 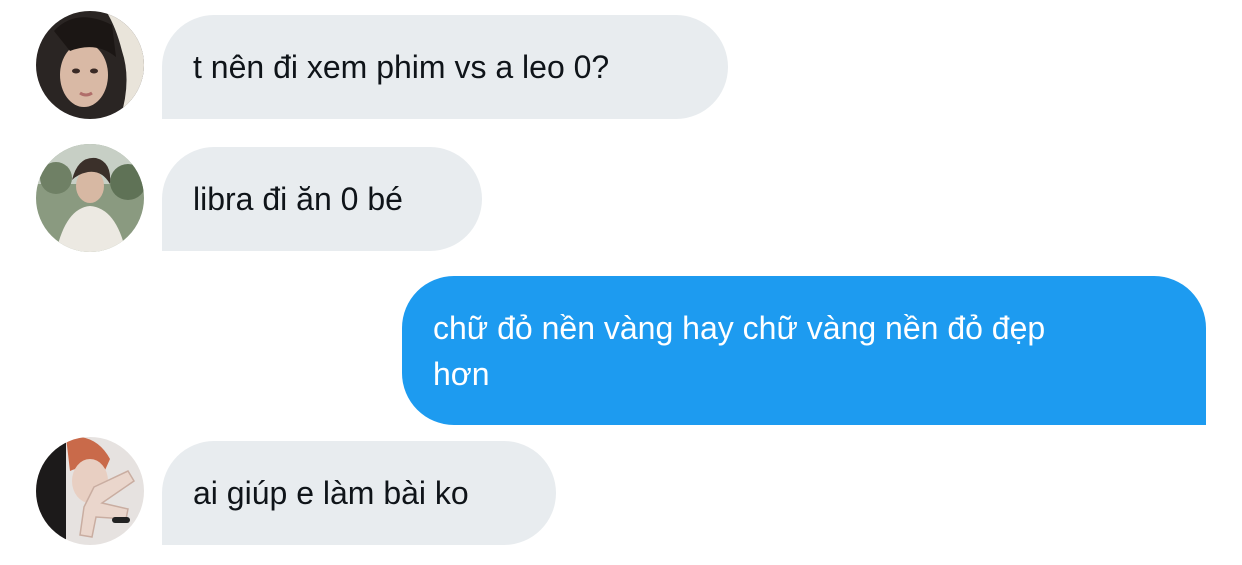 What do you see at coordinates (331, 493) in the screenshot?
I see `message-text: ai giúp e làm bài ko` at bounding box center [331, 493].